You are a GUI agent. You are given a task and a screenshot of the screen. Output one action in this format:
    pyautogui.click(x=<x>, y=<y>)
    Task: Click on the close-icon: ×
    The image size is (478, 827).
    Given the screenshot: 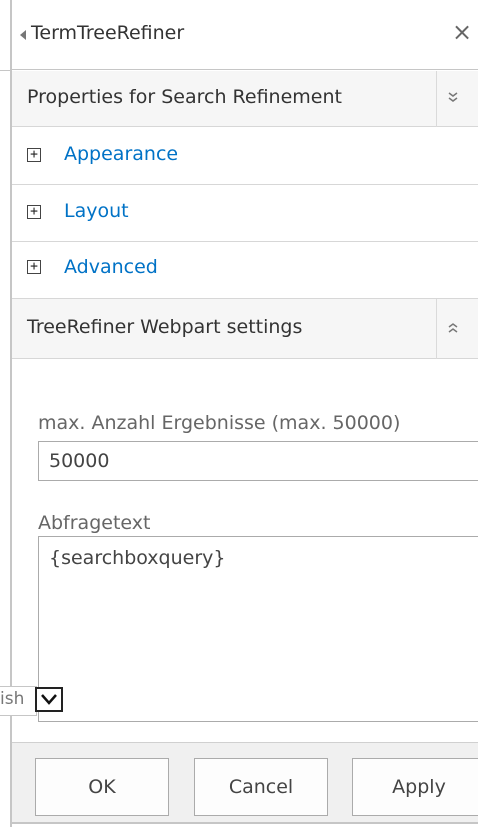 What is the action you would take?
    pyautogui.click(x=462, y=32)
    